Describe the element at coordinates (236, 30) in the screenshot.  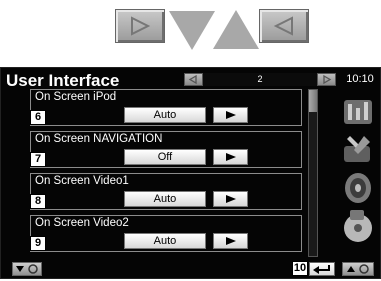
I see `triangle-up-icon` at that location.